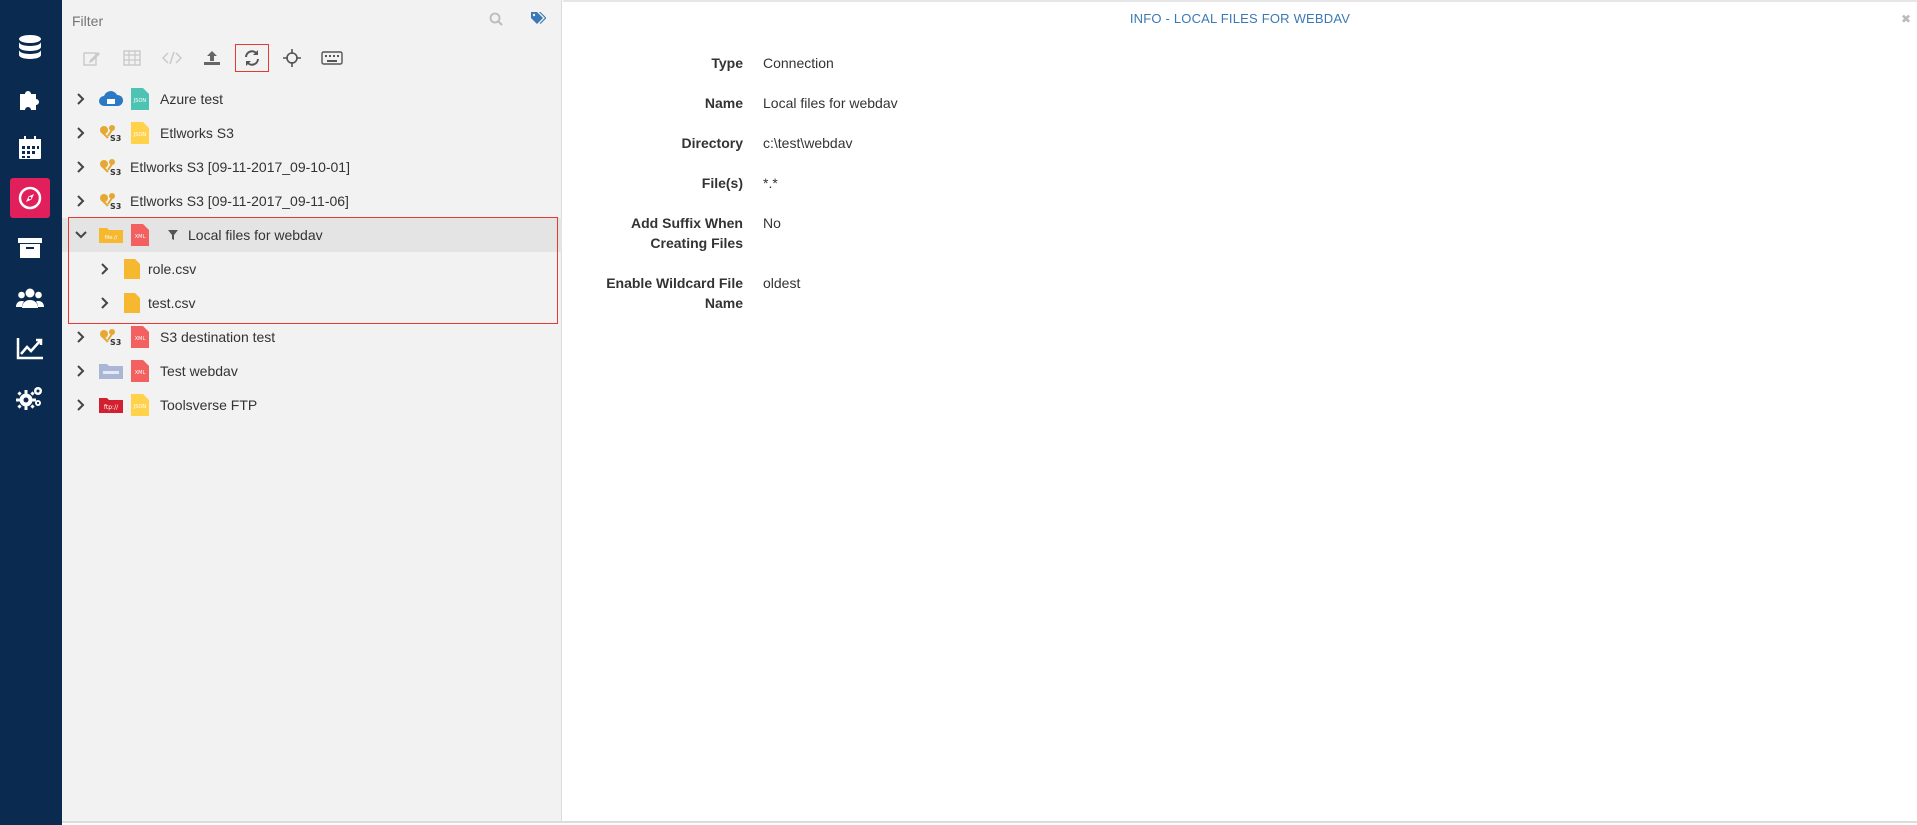 This screenshot has width=1917, height=825. Describe the element at coordinates (111, 371) in the screenshot. I see `webdav-icon` at that location.